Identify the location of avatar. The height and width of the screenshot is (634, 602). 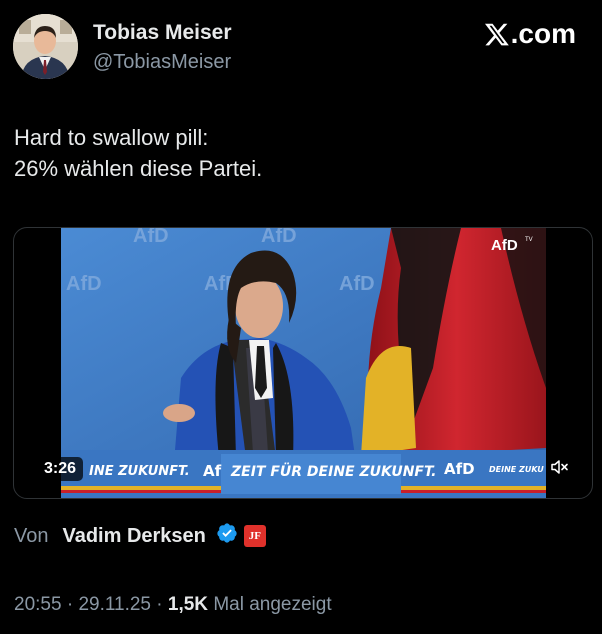
(45, 46).